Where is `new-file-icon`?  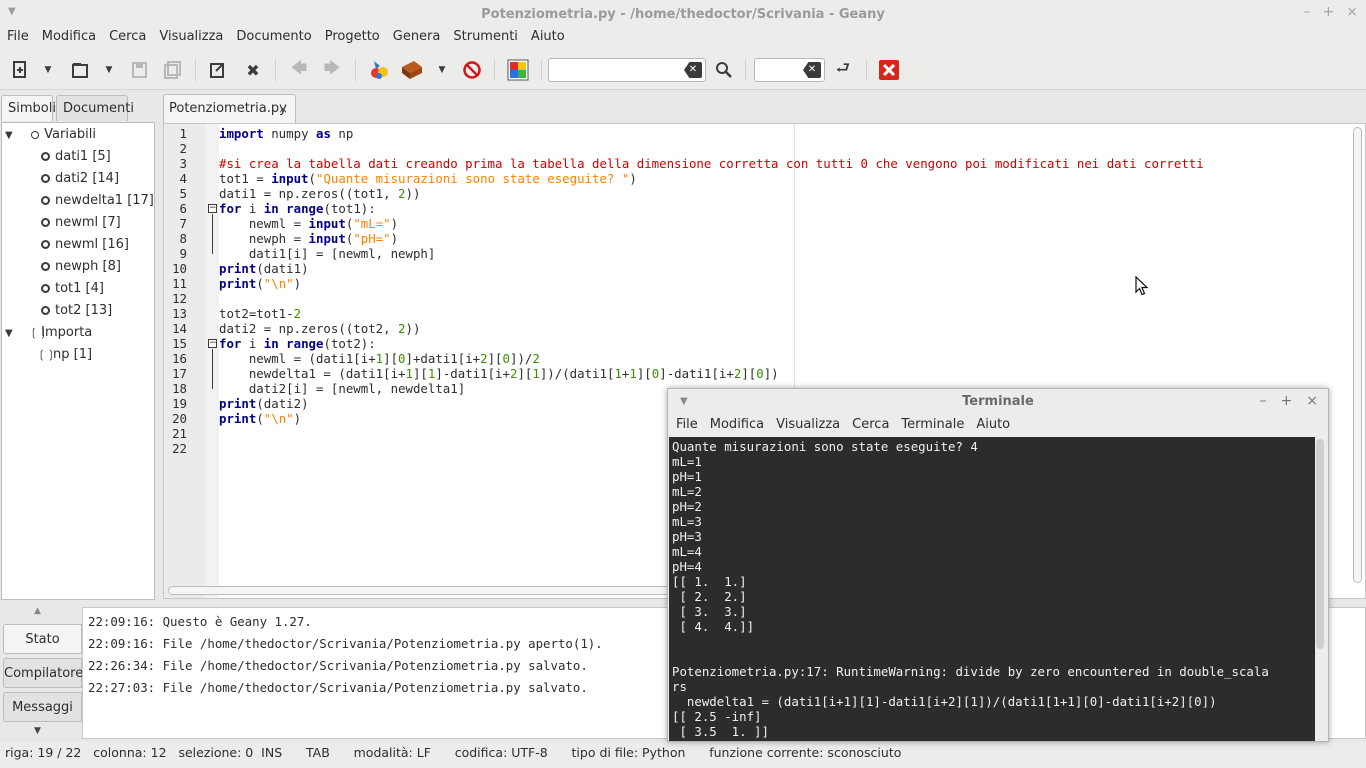
new-file-icon is located at coordinates (20, 70).